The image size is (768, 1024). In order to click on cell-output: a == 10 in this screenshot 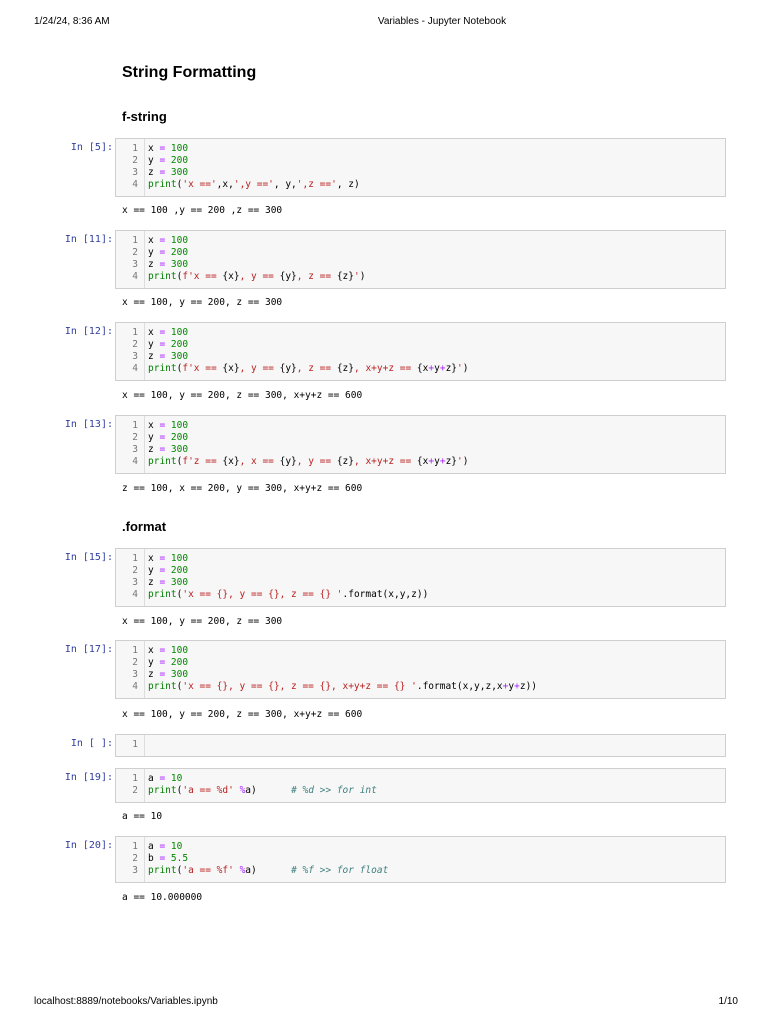, I will do `click(142, 816)`.